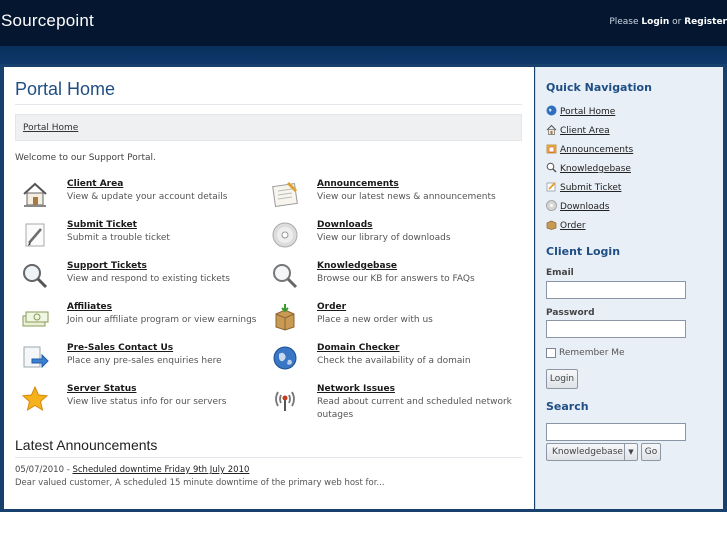 This screenshot has height=545, width=727. I want to click on feature-label: Knowledgebase, so click(357, 266).